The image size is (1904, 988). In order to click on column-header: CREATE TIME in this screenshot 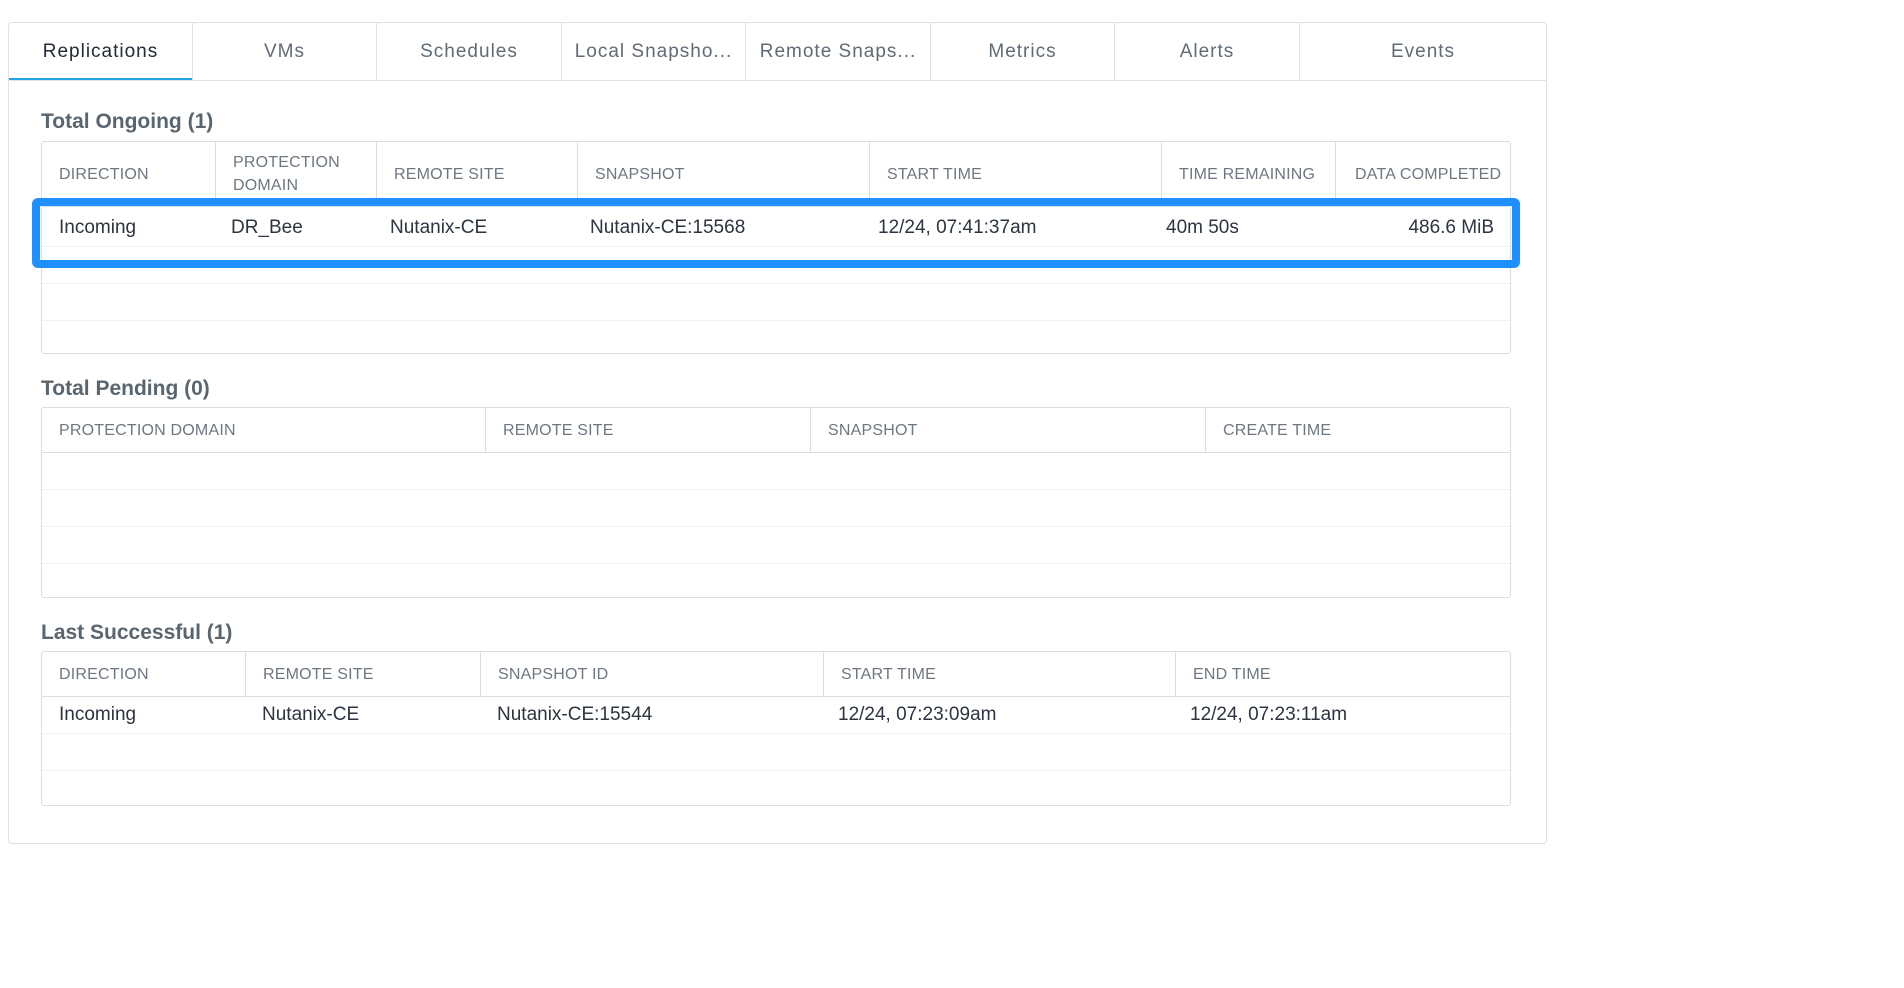, I will do `click(1357, 430)`.